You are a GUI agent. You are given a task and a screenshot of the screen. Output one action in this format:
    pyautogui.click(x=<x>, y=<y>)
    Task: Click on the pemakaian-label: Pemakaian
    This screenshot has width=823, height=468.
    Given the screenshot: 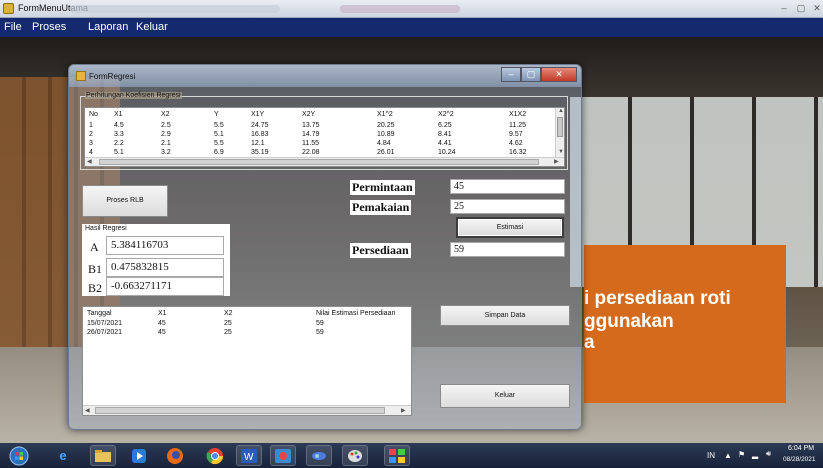 What is the action you would take?
    pyautogui.click(x=381, y=207)
    